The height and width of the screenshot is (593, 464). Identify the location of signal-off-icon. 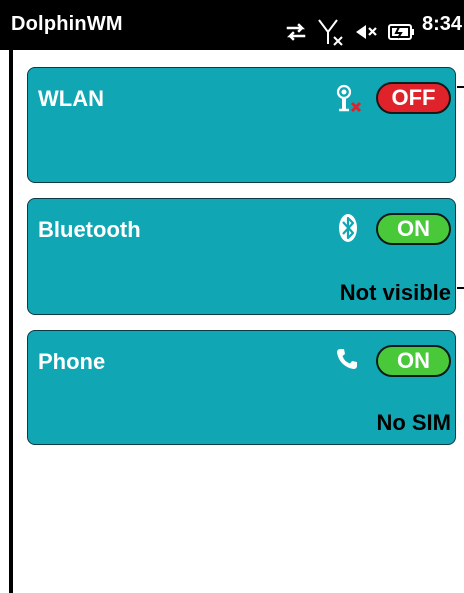
(331, 32).